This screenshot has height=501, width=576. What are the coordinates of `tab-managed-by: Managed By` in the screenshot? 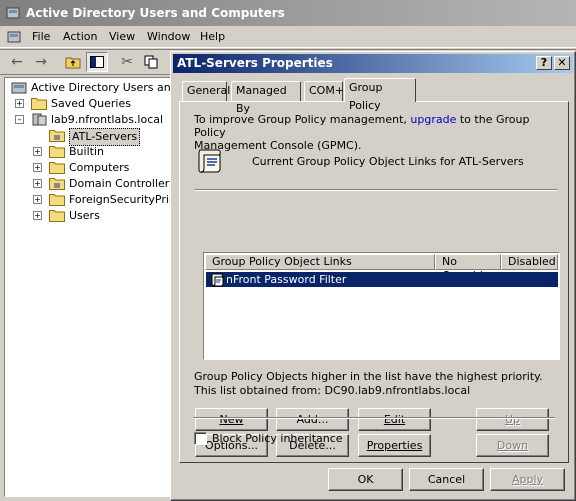 It's located at (266, 98).